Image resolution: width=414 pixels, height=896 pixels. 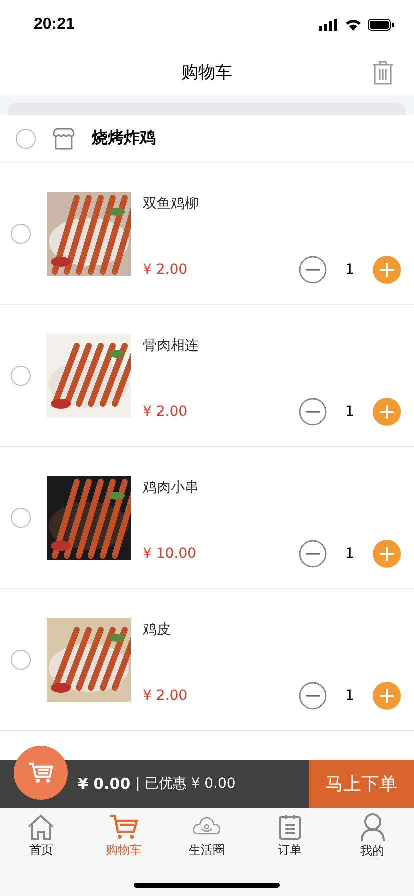 I want to click on status-time: 20:21, so click(x=54, y=25).